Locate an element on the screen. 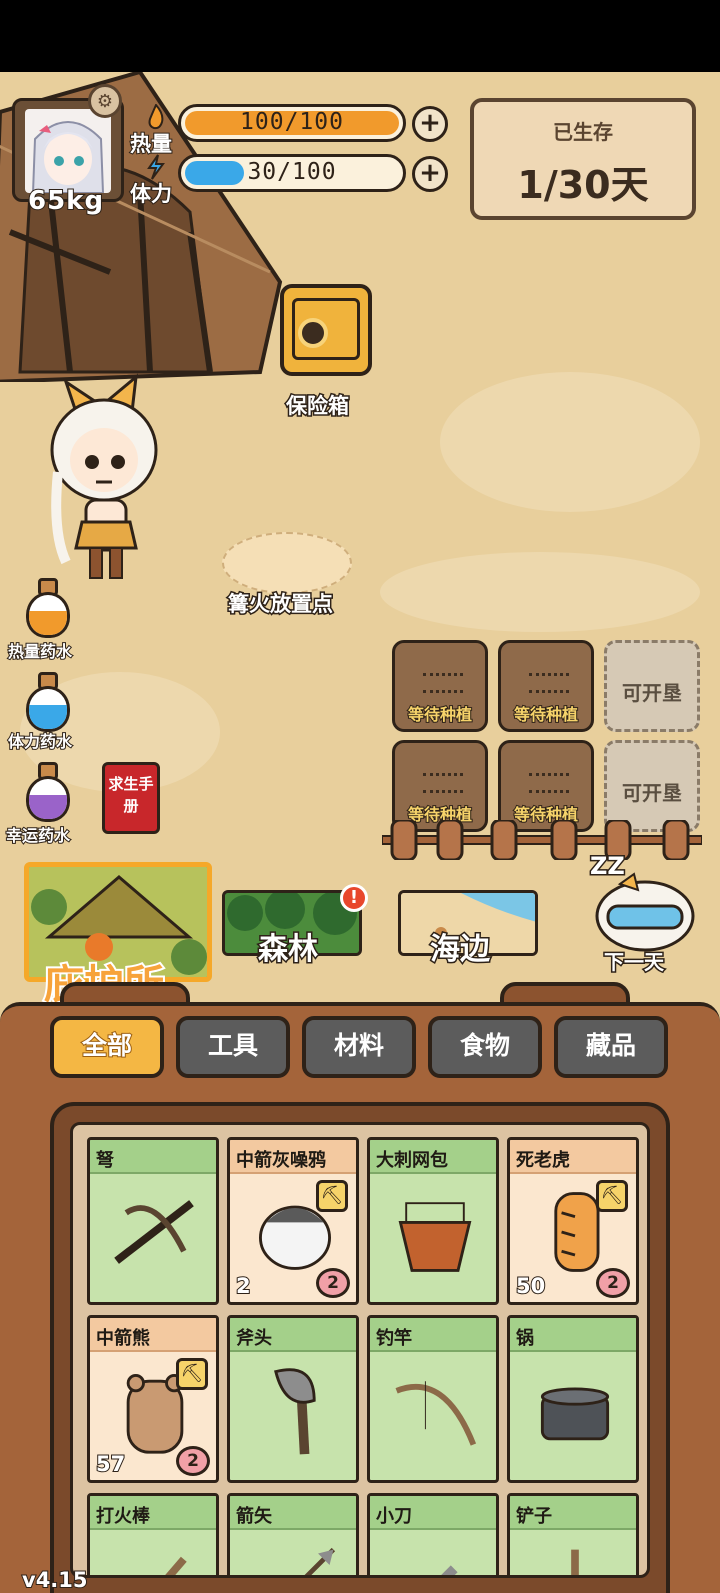  add-calories-button: + is located at coordinates (430, 124).